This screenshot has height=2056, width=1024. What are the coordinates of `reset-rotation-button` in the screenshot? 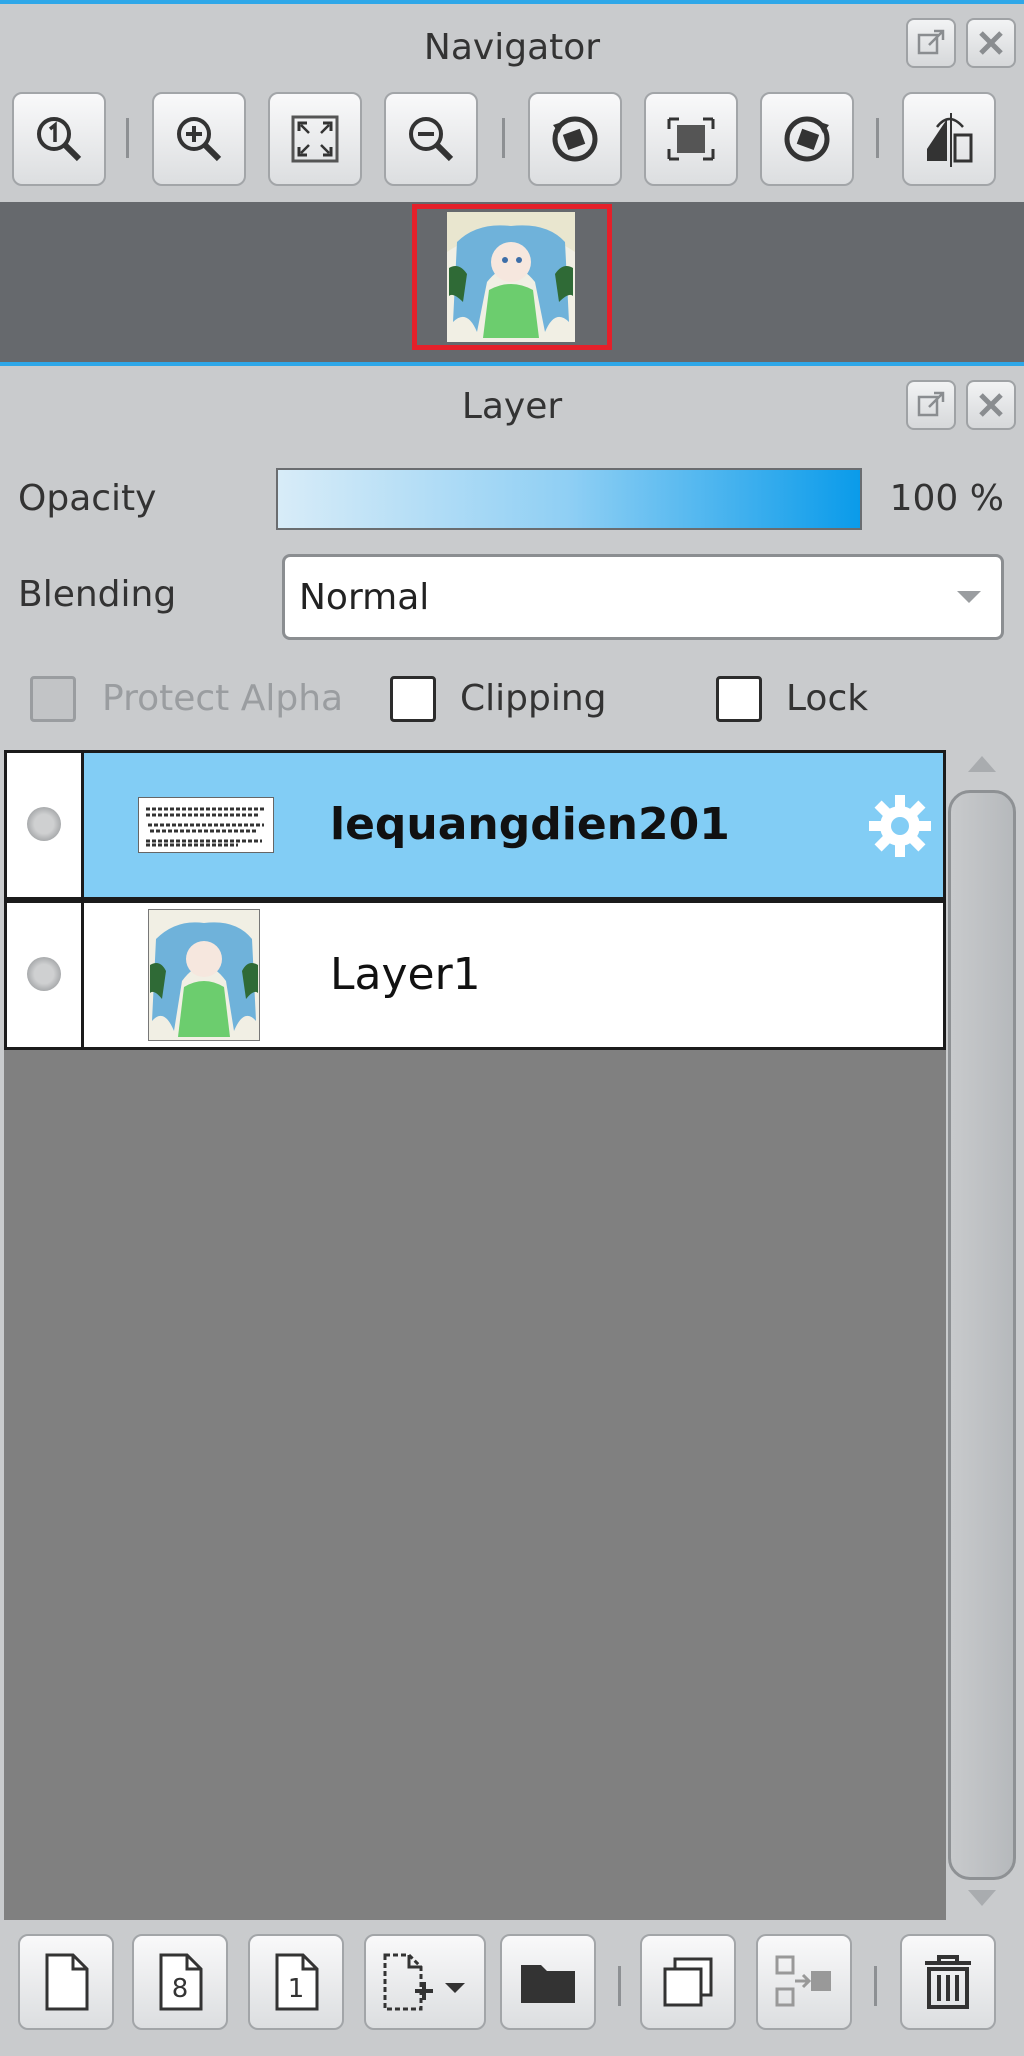 It's located at (691, 139).